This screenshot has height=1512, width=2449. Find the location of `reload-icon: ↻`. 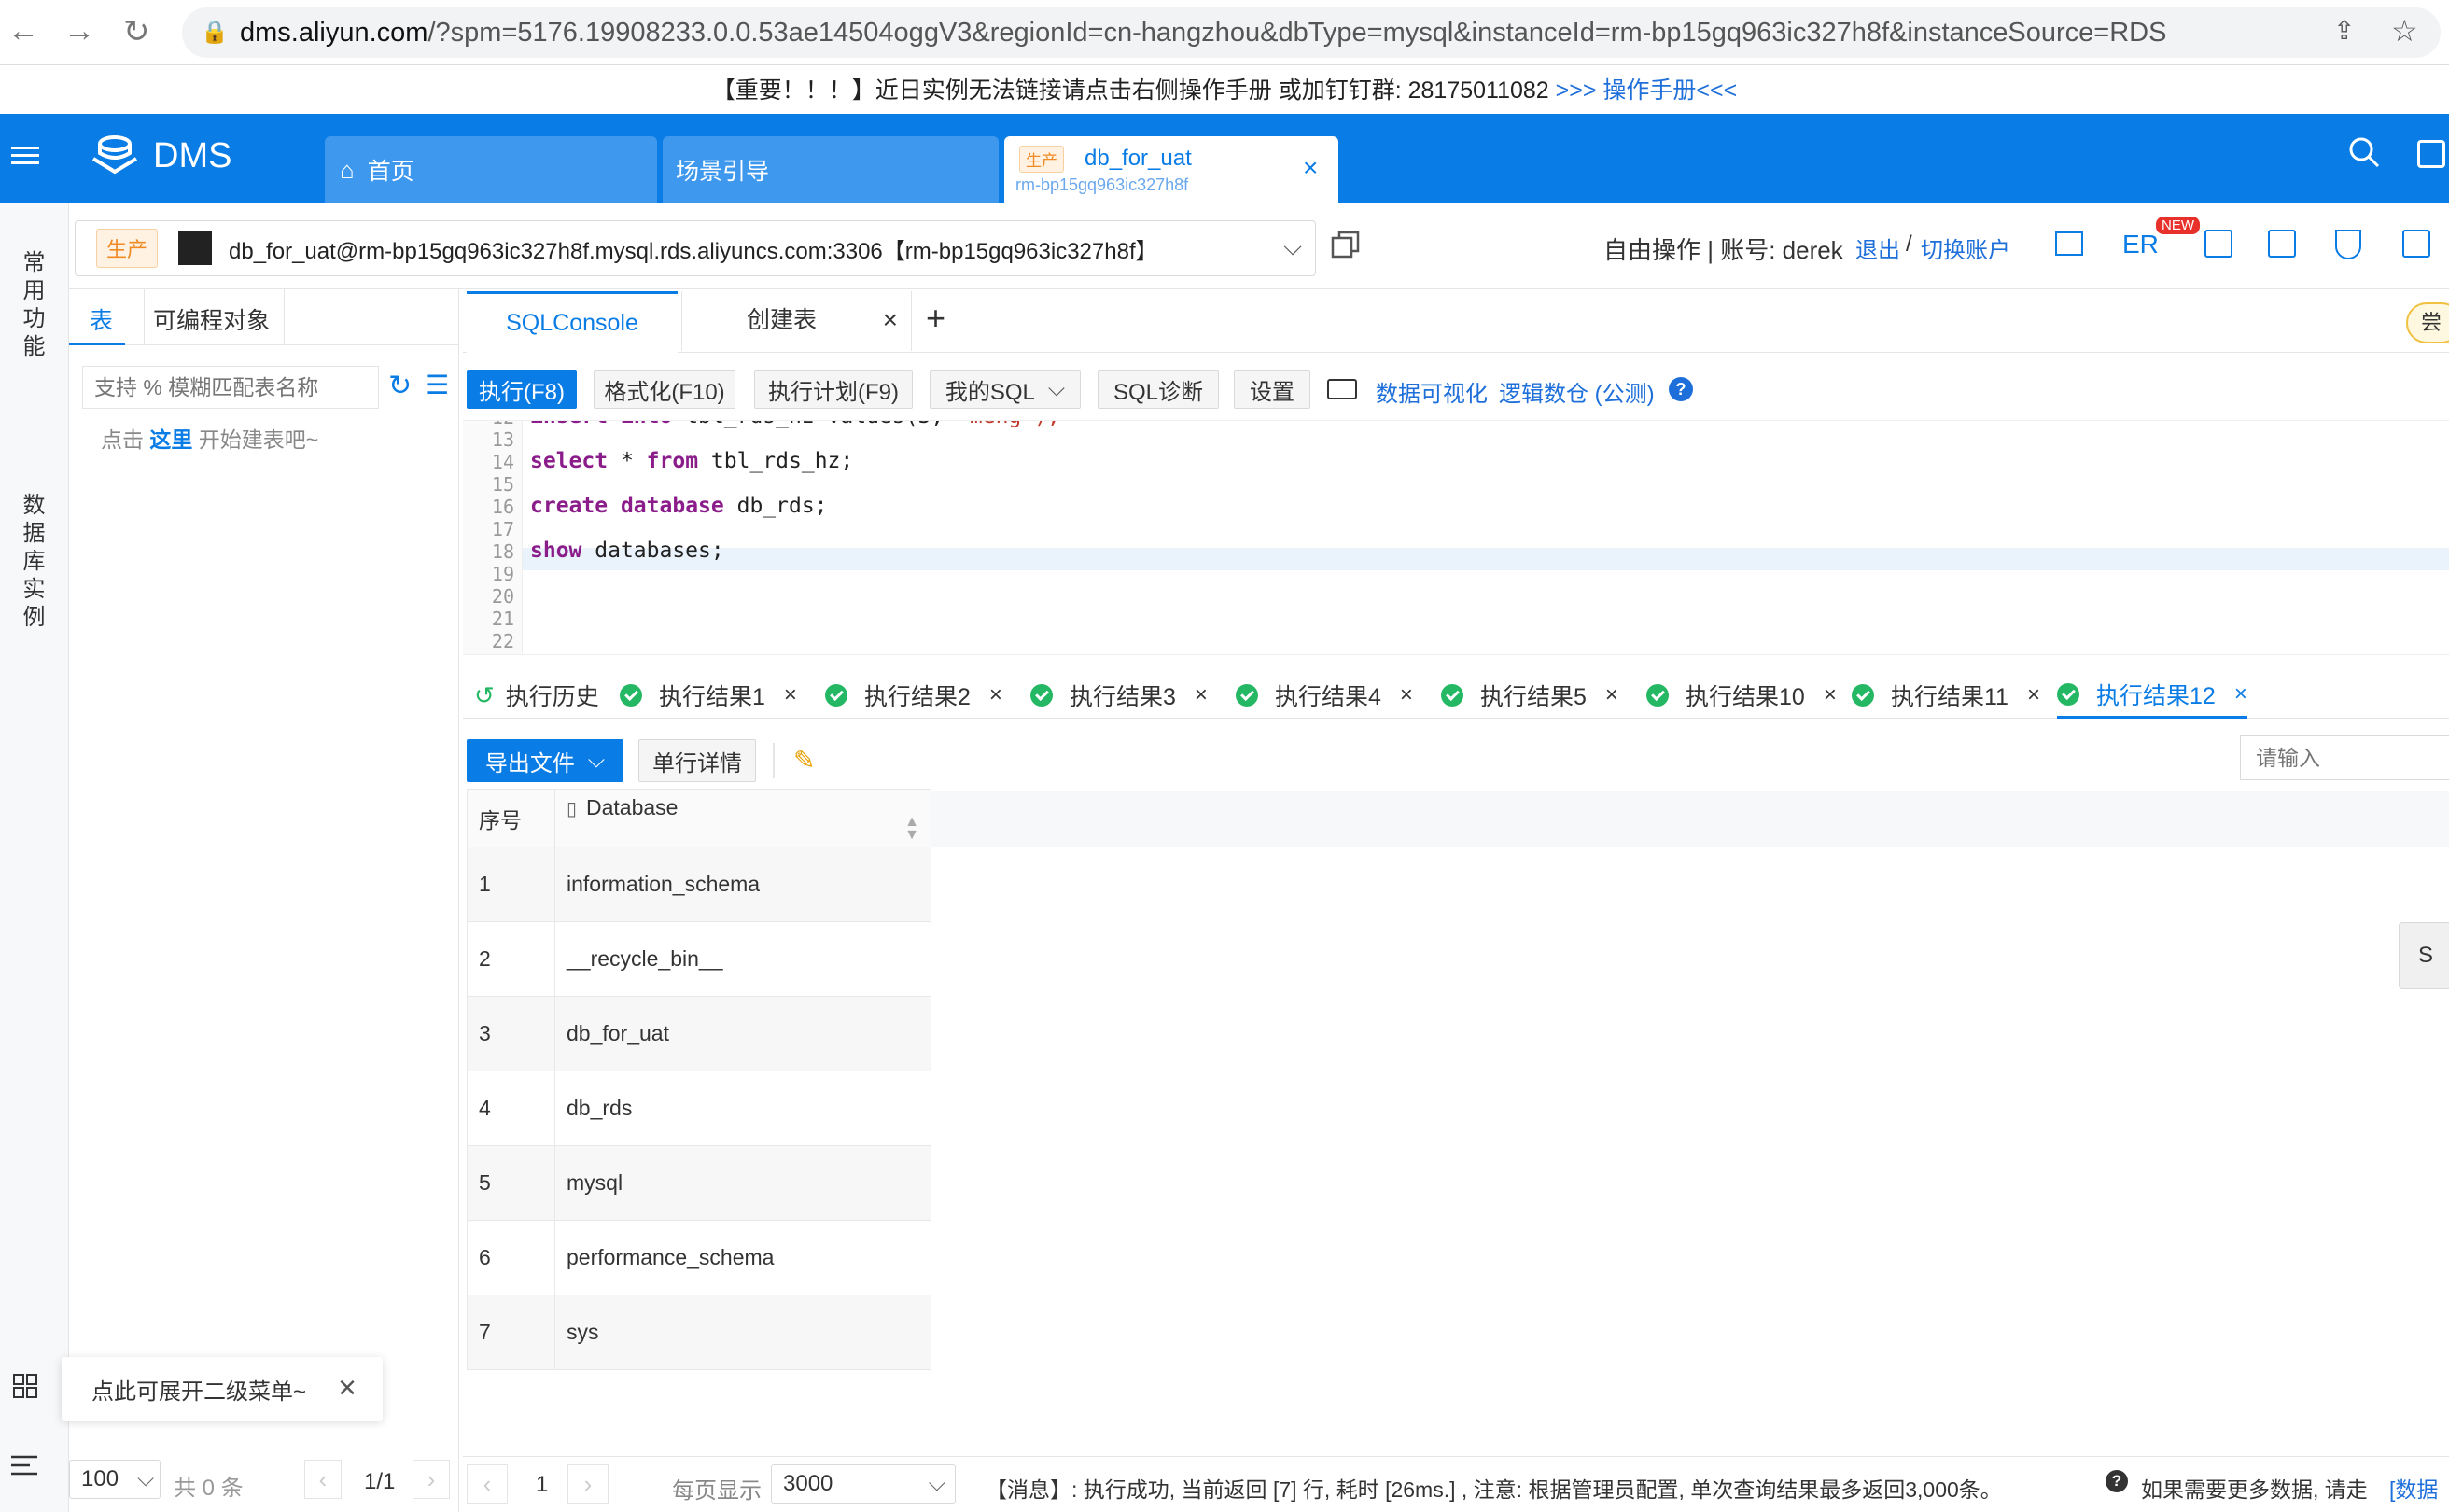

reload-icon: ↻ is located at coordinates (137, 31).